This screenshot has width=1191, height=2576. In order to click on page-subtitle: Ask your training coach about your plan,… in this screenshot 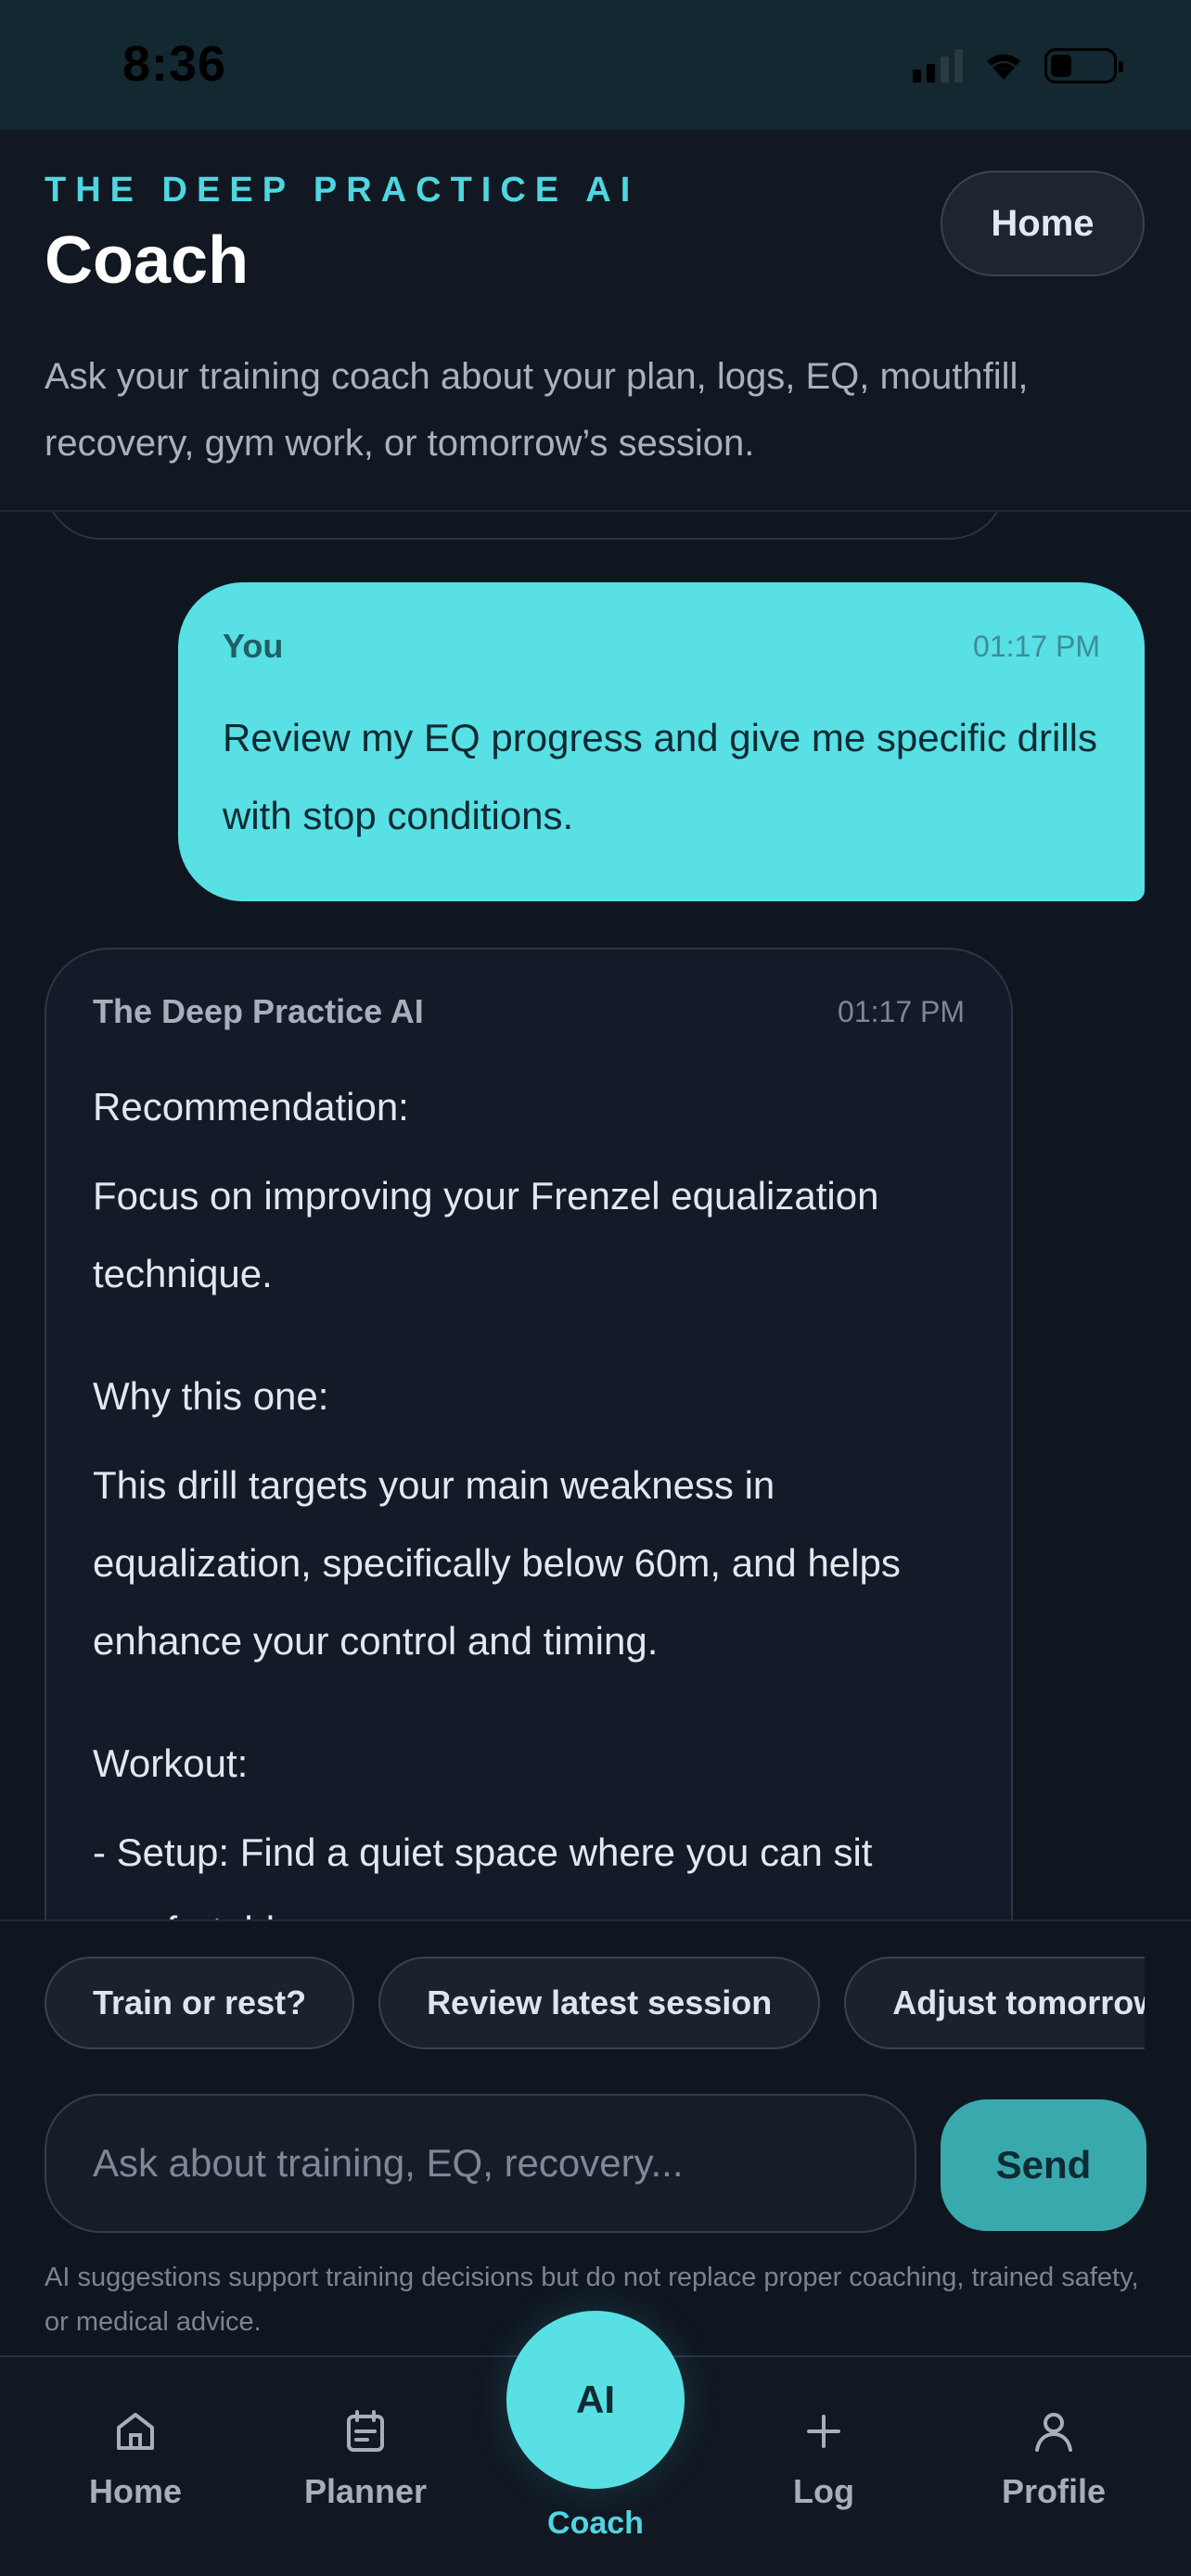, I will do `click(537, 410)`.